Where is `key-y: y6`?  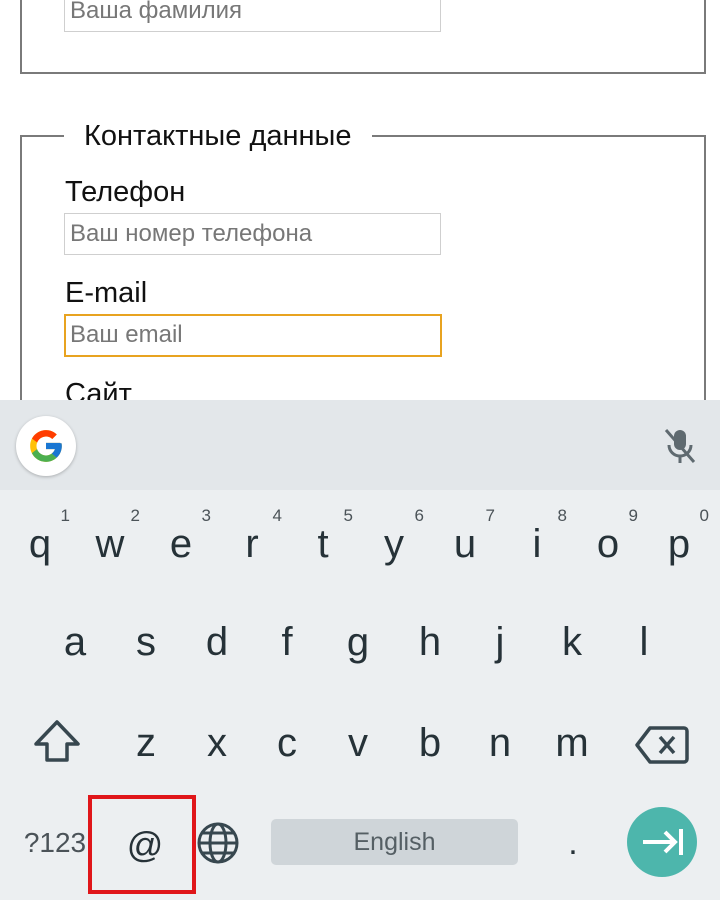 key-y: y6 is located at coordinates (394, 544).